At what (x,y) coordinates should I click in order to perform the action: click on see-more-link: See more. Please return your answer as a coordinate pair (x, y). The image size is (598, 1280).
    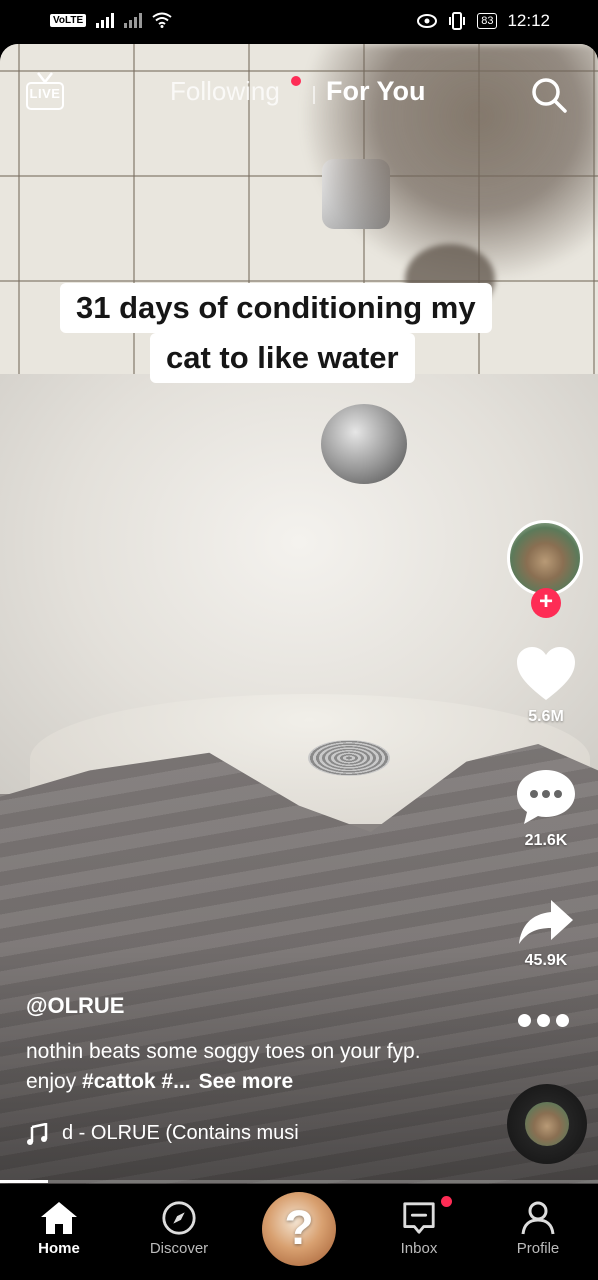
    Looking at the image, I should click on (246, 1081).